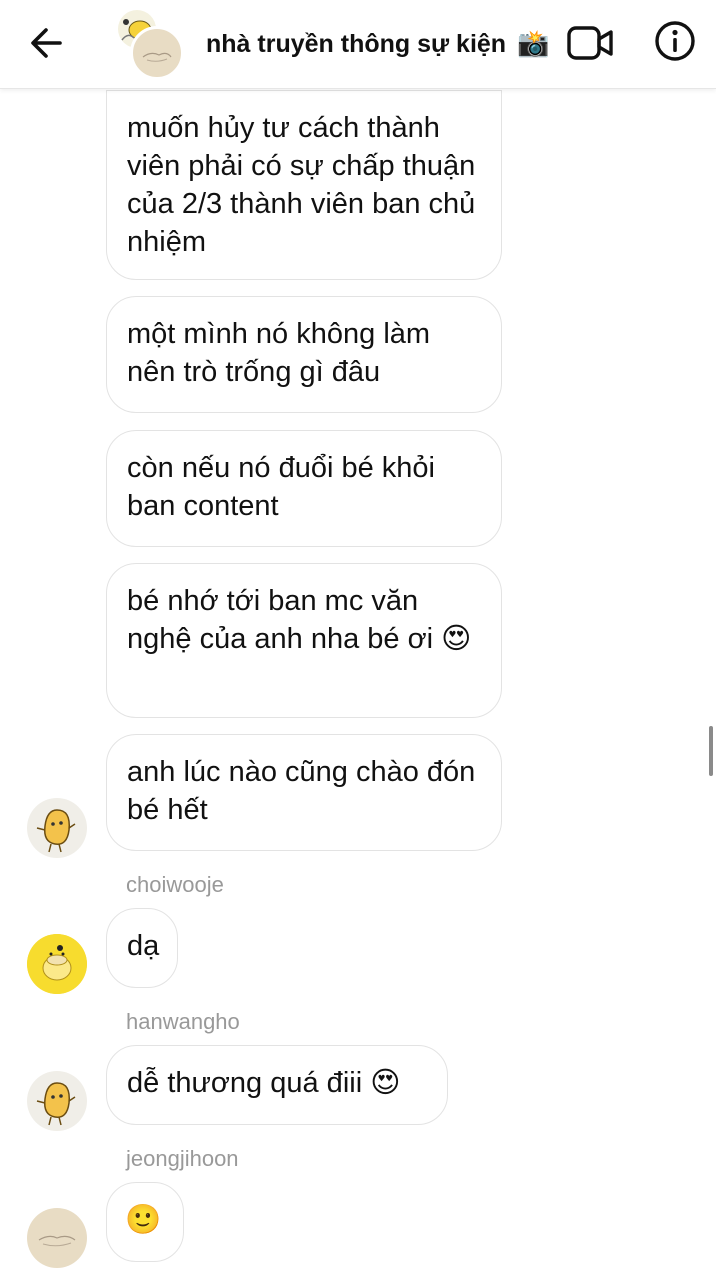 The image size is (716, 1284). Describe the element at coordinates (182, 1158) in the screenshot. I see `sender-name: jeongjihoon` at that location.